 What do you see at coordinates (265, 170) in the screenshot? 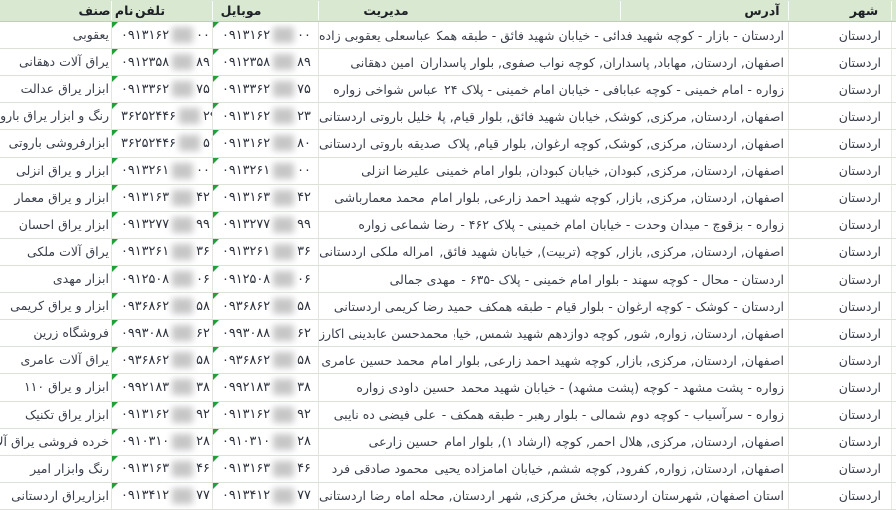
I see `cell-mobile: ۰۹۱۳۲۶۱ ۰۰` at bounding box center [265, 170].